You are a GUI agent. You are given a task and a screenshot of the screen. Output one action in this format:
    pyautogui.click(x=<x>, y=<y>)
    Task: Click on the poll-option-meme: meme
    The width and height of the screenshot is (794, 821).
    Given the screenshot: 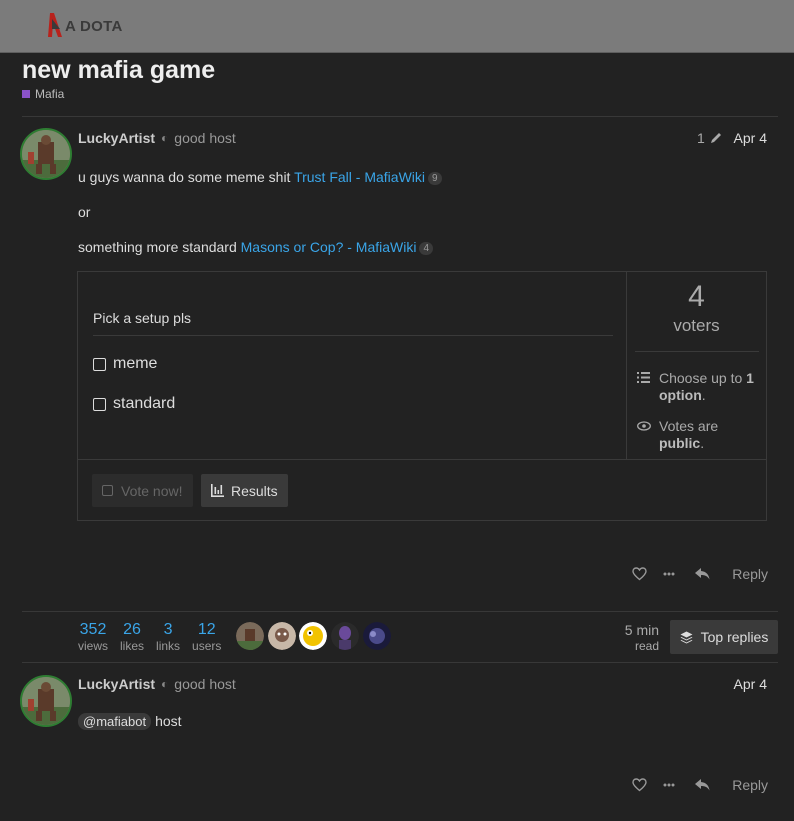 What is the action you would take?
    pyautogui.click(x=125, y=364)
    